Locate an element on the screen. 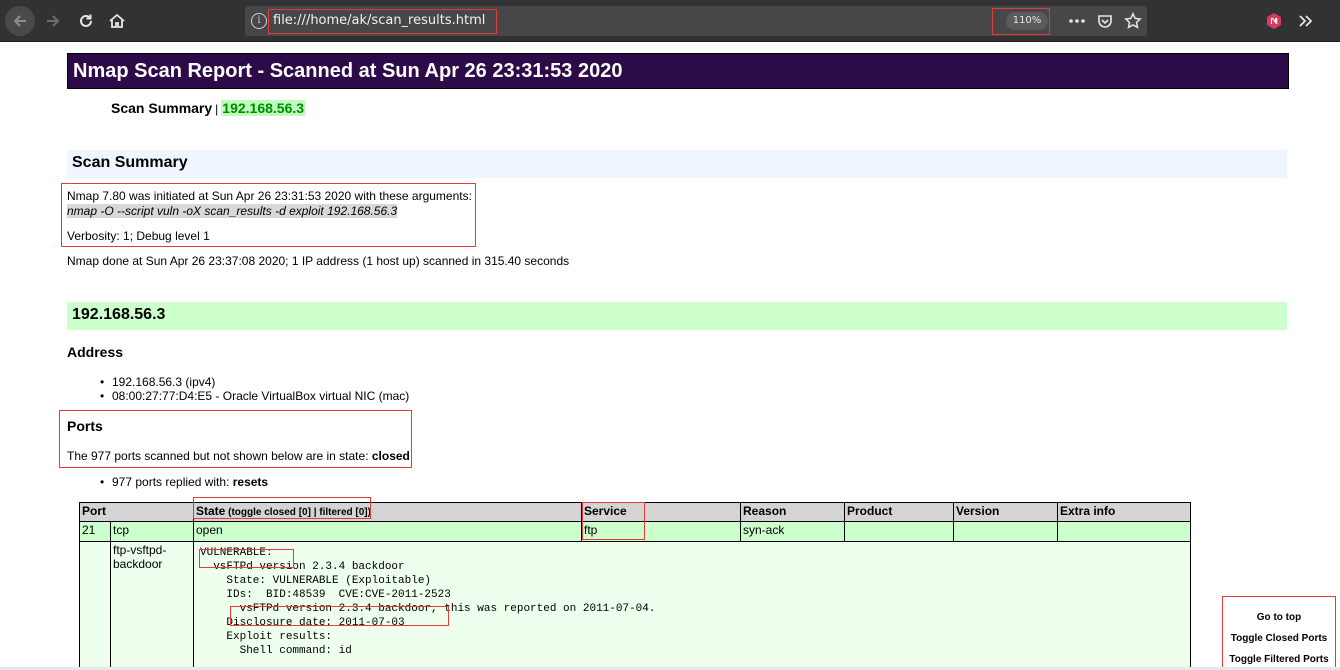 The width and height of the screenshot is (1340, 670). cell-product is located at coordinates (899, 531).